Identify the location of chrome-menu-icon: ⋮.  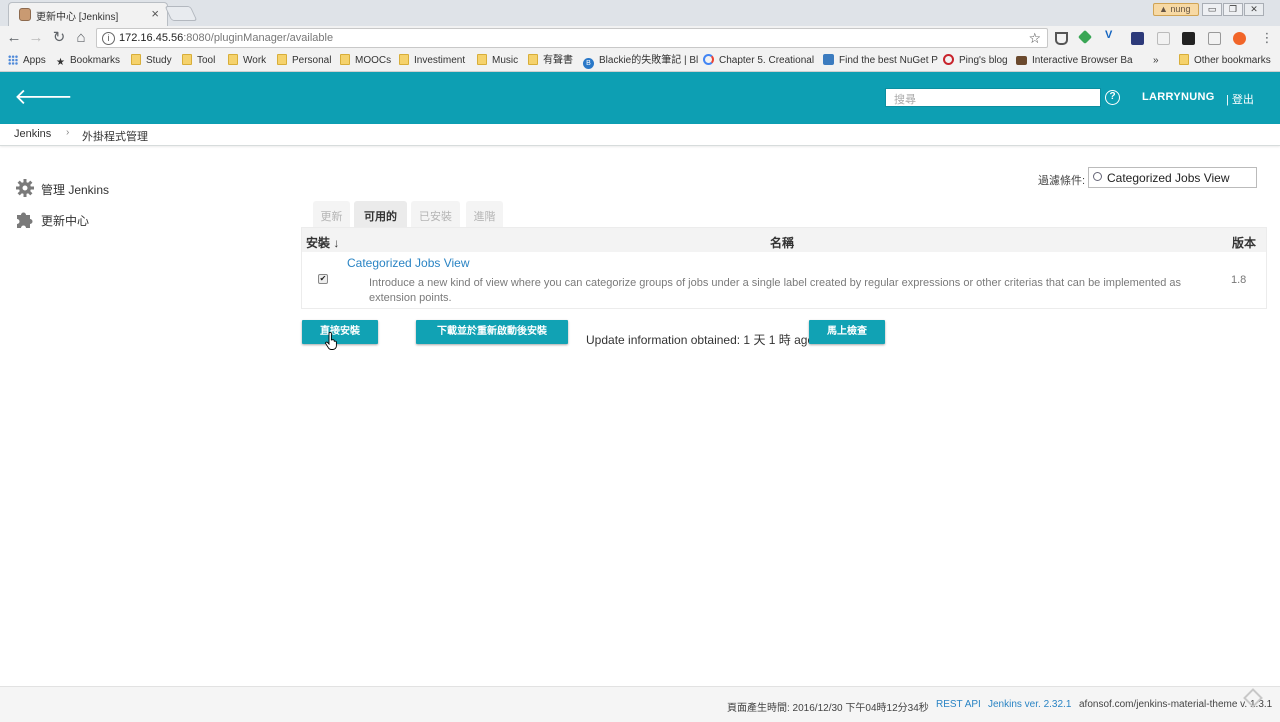
(1267, 38).